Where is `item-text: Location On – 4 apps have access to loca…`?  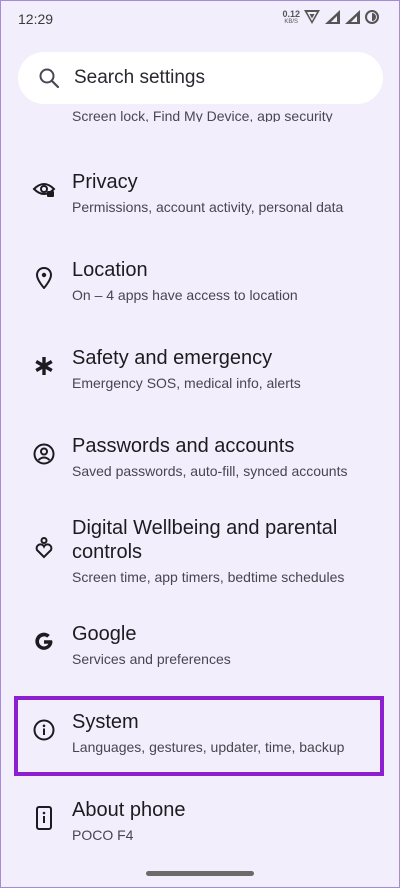 item-text: Location On – 4 apps have access to loca… is located at coordinates (228, 281).